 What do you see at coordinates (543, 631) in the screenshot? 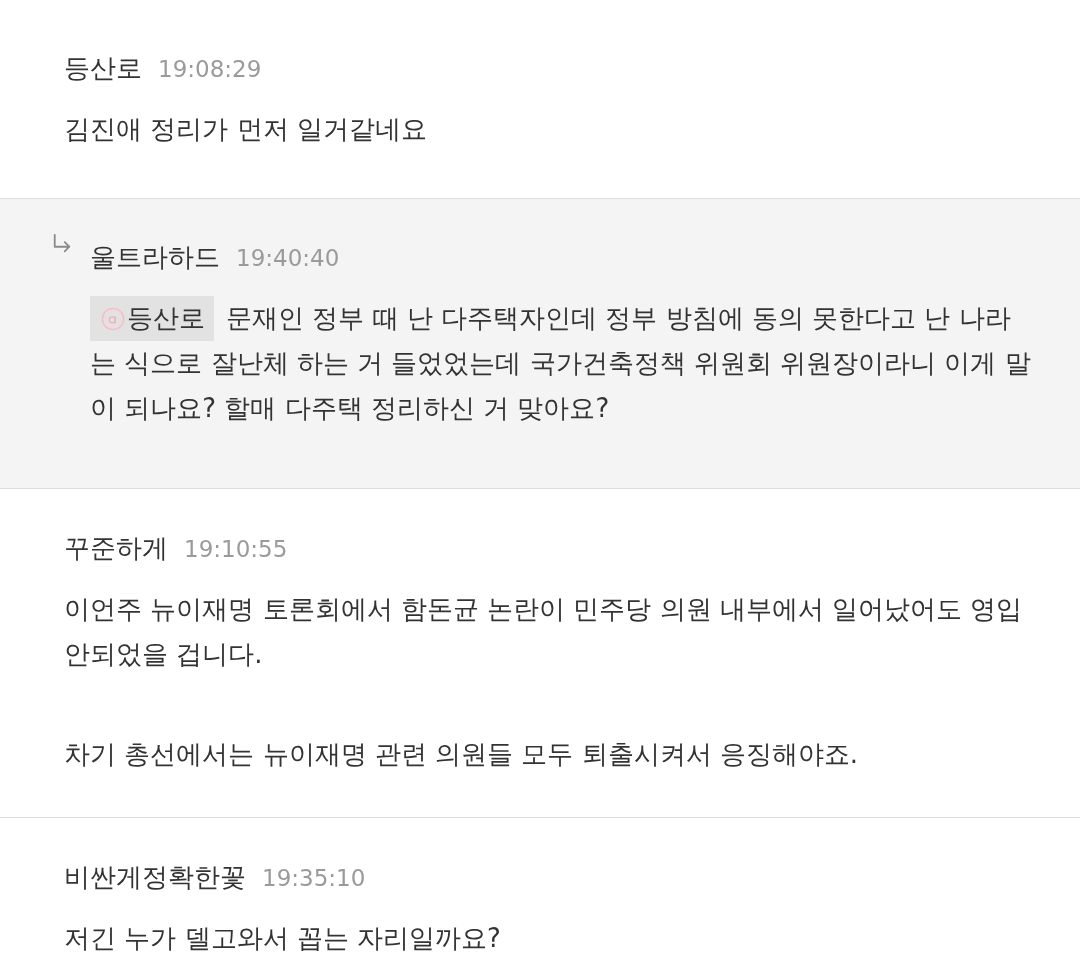
I see `comment-text: 이언주 뉴이재명 토론회에서 함돈균 논란이 민주당 의원 내부에서 일어났어도 영입 안되었을 겁니다.` at bounding box center [543, 631].